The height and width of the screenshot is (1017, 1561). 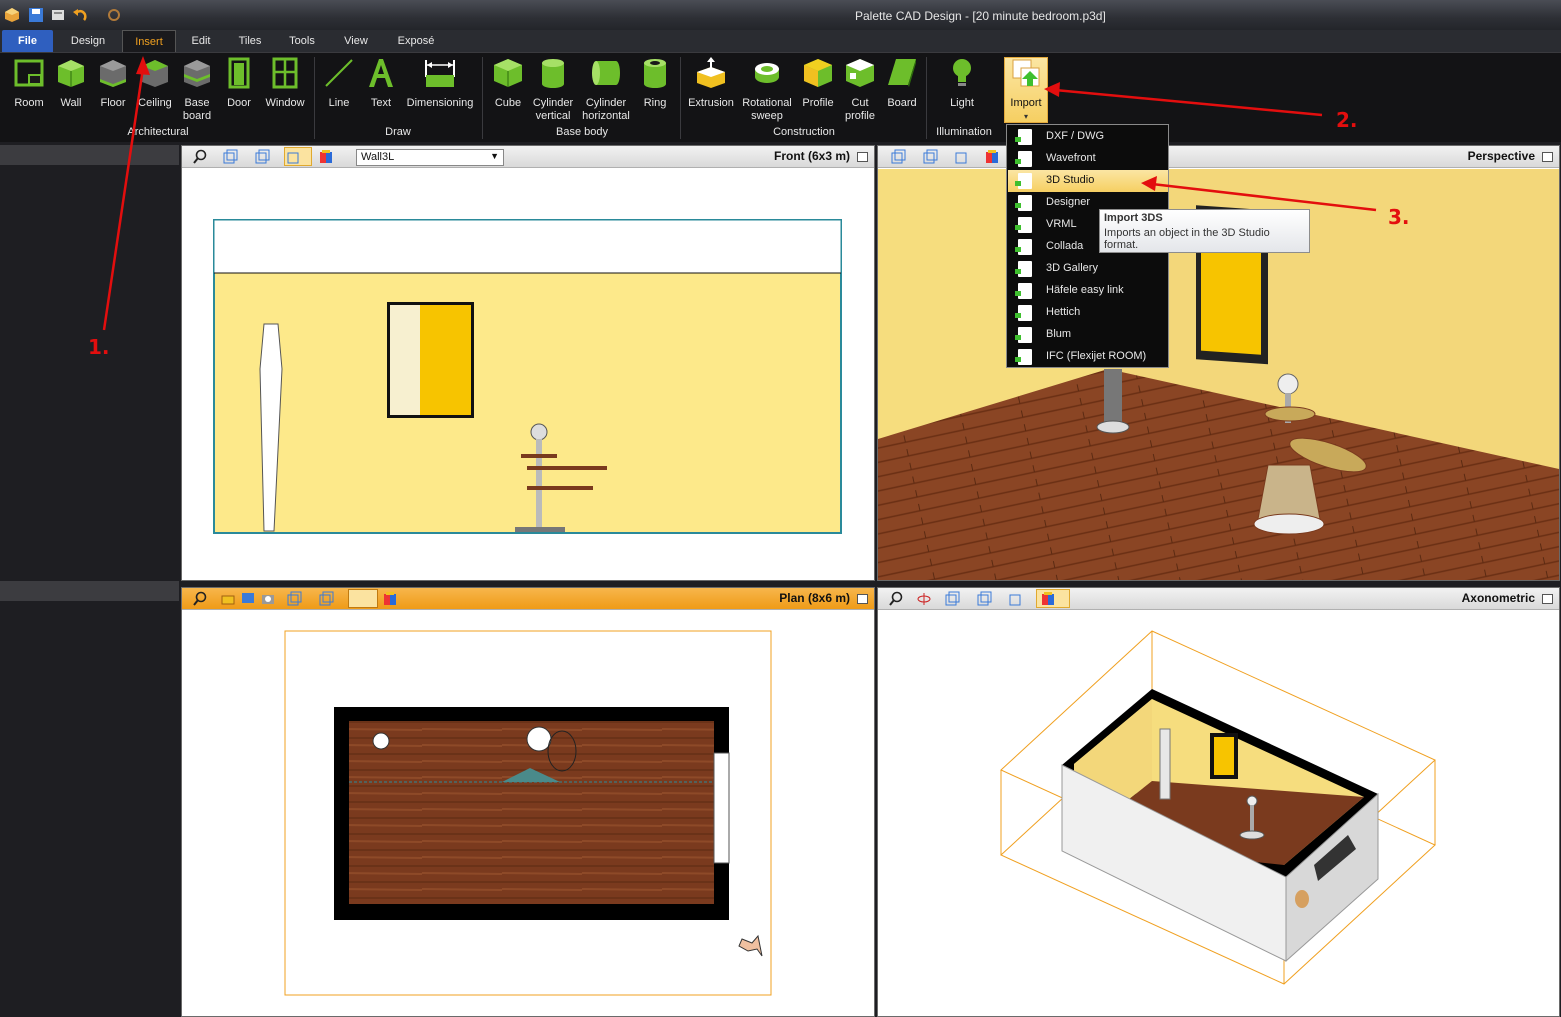 What do you see at coordinates (767, 116) in the screenshot?
I see `rotational-sweep-label-2: sweep` at bounding box center [767, 116].